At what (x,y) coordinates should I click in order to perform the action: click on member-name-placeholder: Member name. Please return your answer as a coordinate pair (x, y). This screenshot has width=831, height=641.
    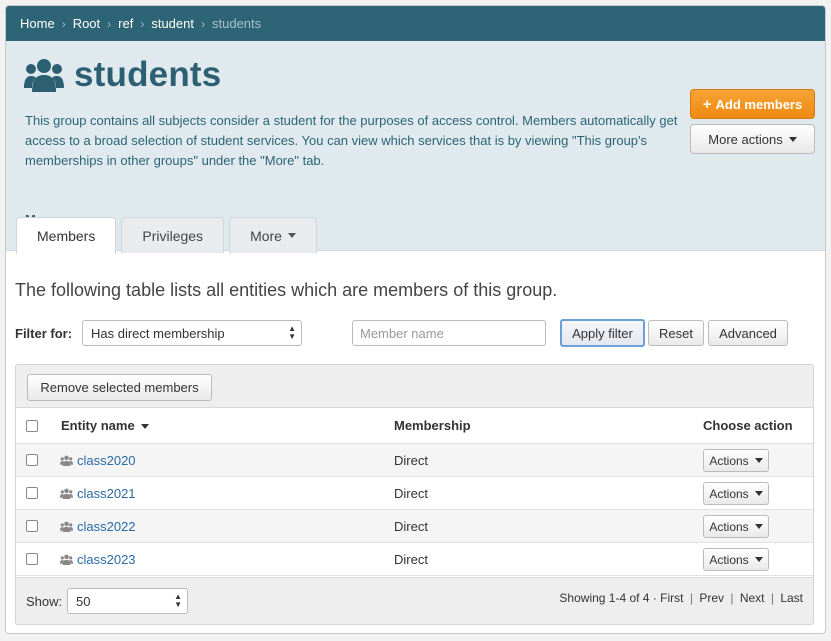
    Looking at the image, I should click on (402, 333).